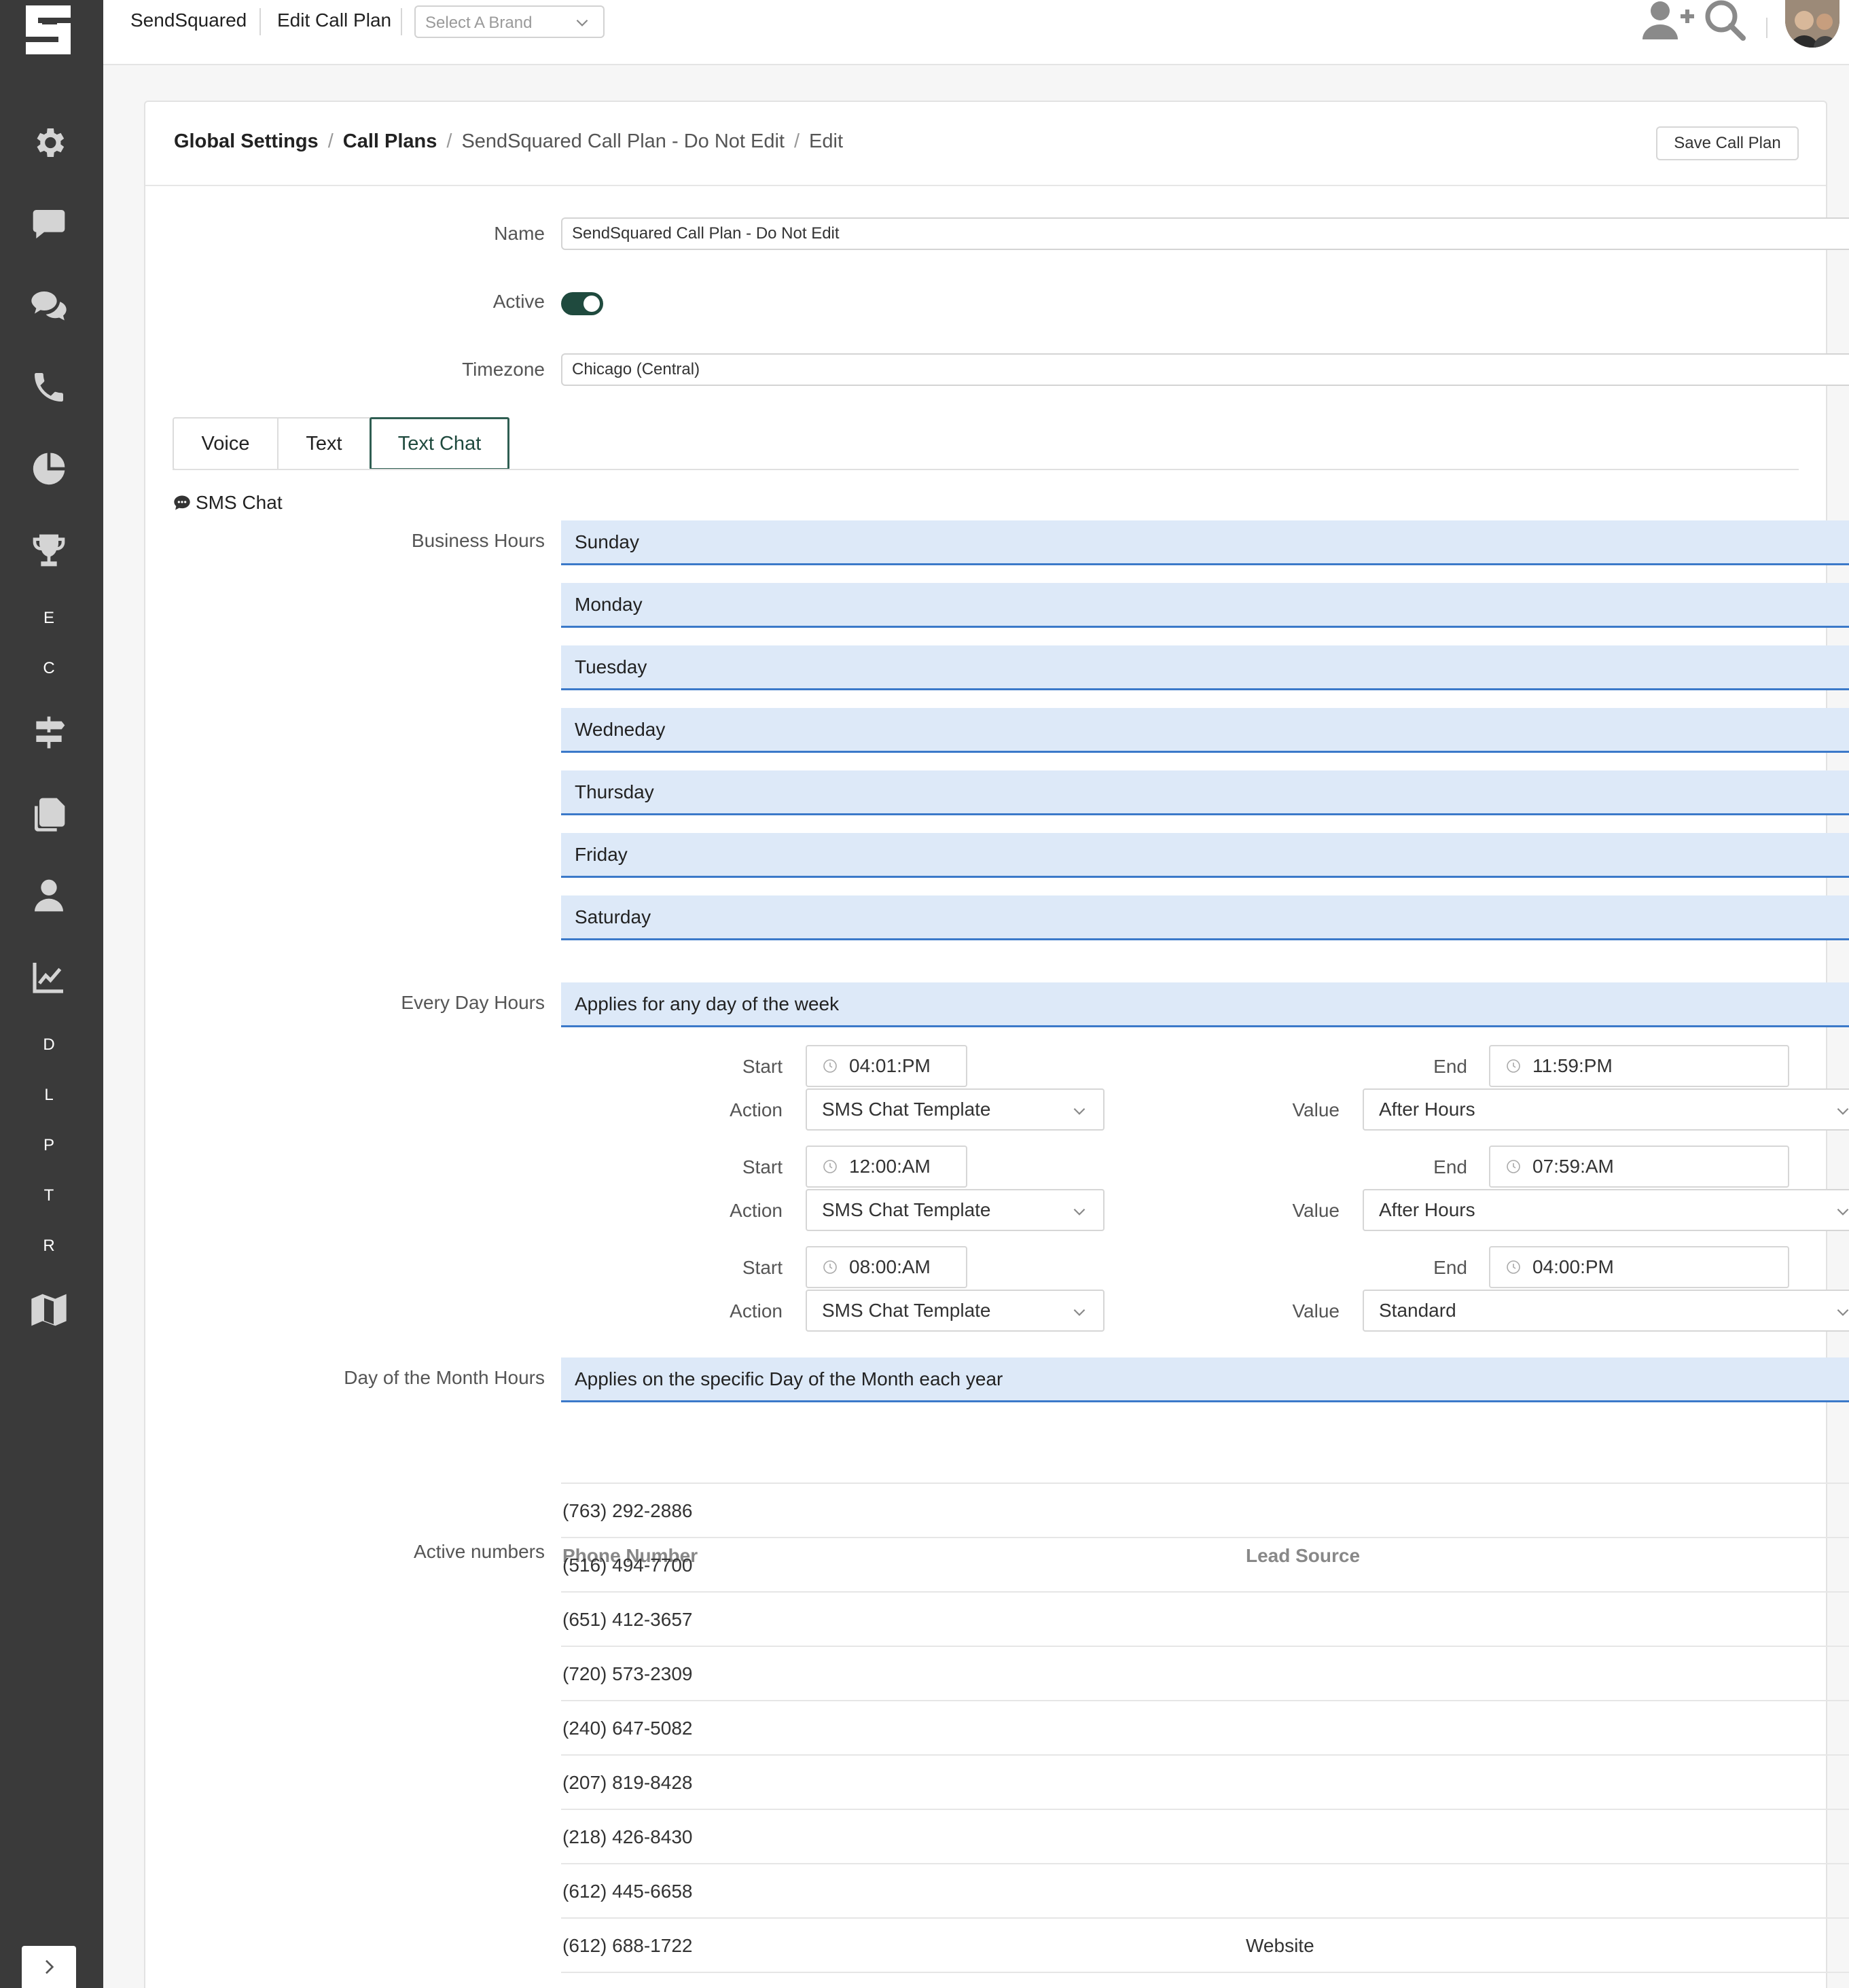  What do you see at coordinates (246, 141) in the screenshot?
I see `breadcrumb-global-settings: Global Settings` at bounding box center [246, 141].